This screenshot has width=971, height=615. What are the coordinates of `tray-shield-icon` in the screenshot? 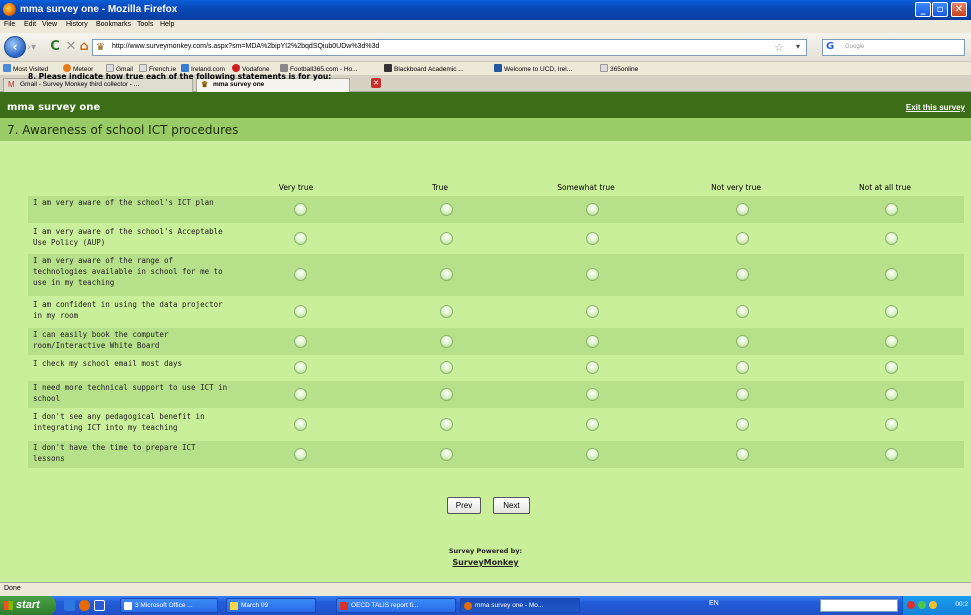 It's located at (911, 605).